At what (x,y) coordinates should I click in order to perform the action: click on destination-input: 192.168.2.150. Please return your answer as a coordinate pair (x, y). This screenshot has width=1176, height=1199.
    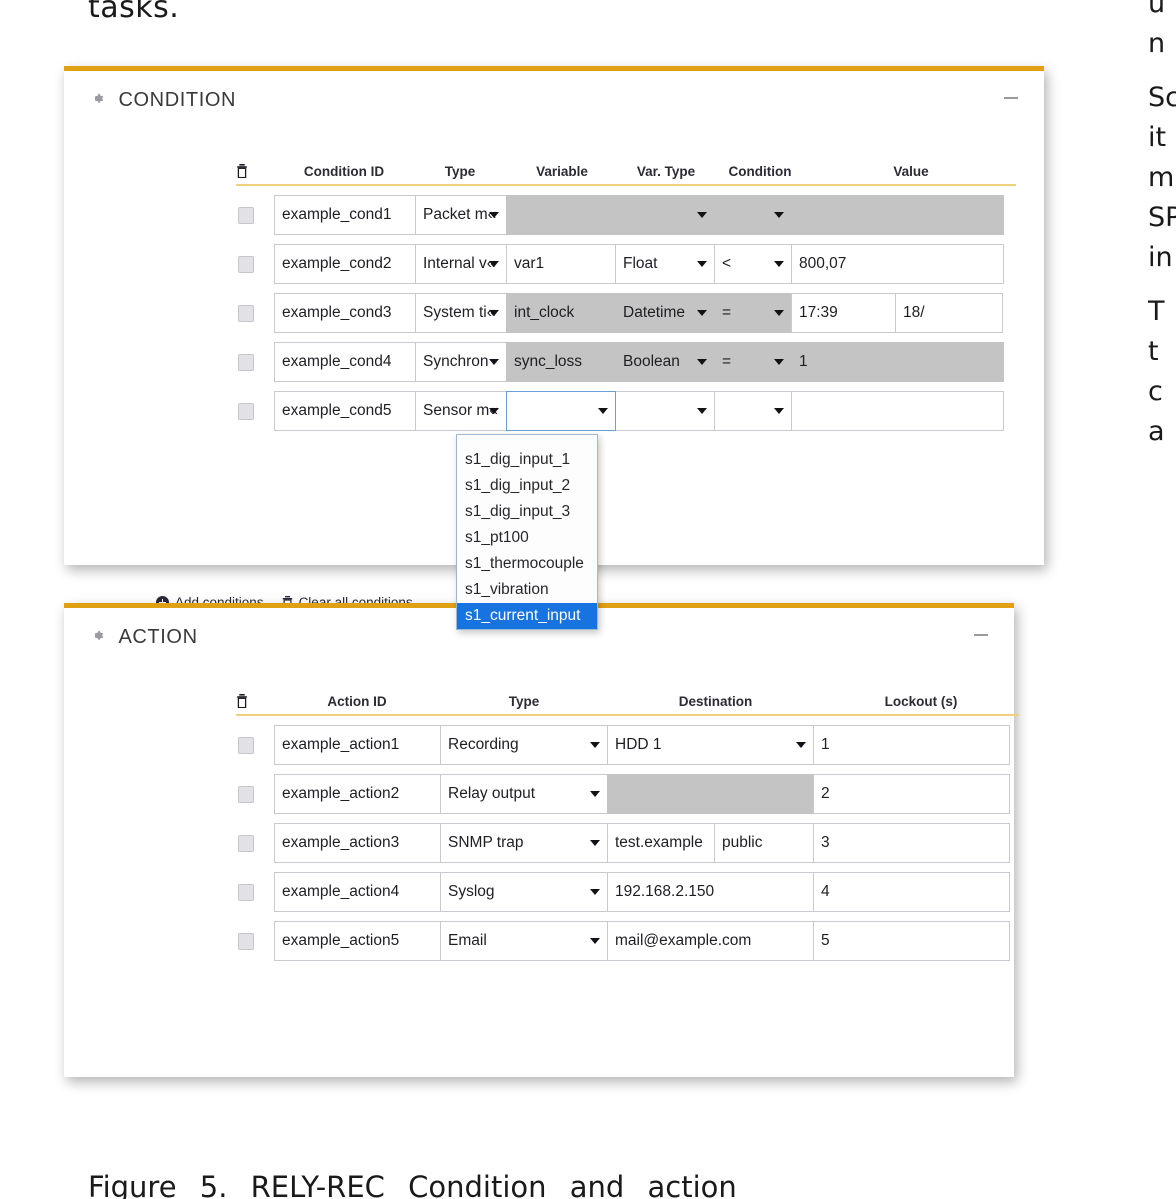
    Looking at the image, I should click on (710, 892).